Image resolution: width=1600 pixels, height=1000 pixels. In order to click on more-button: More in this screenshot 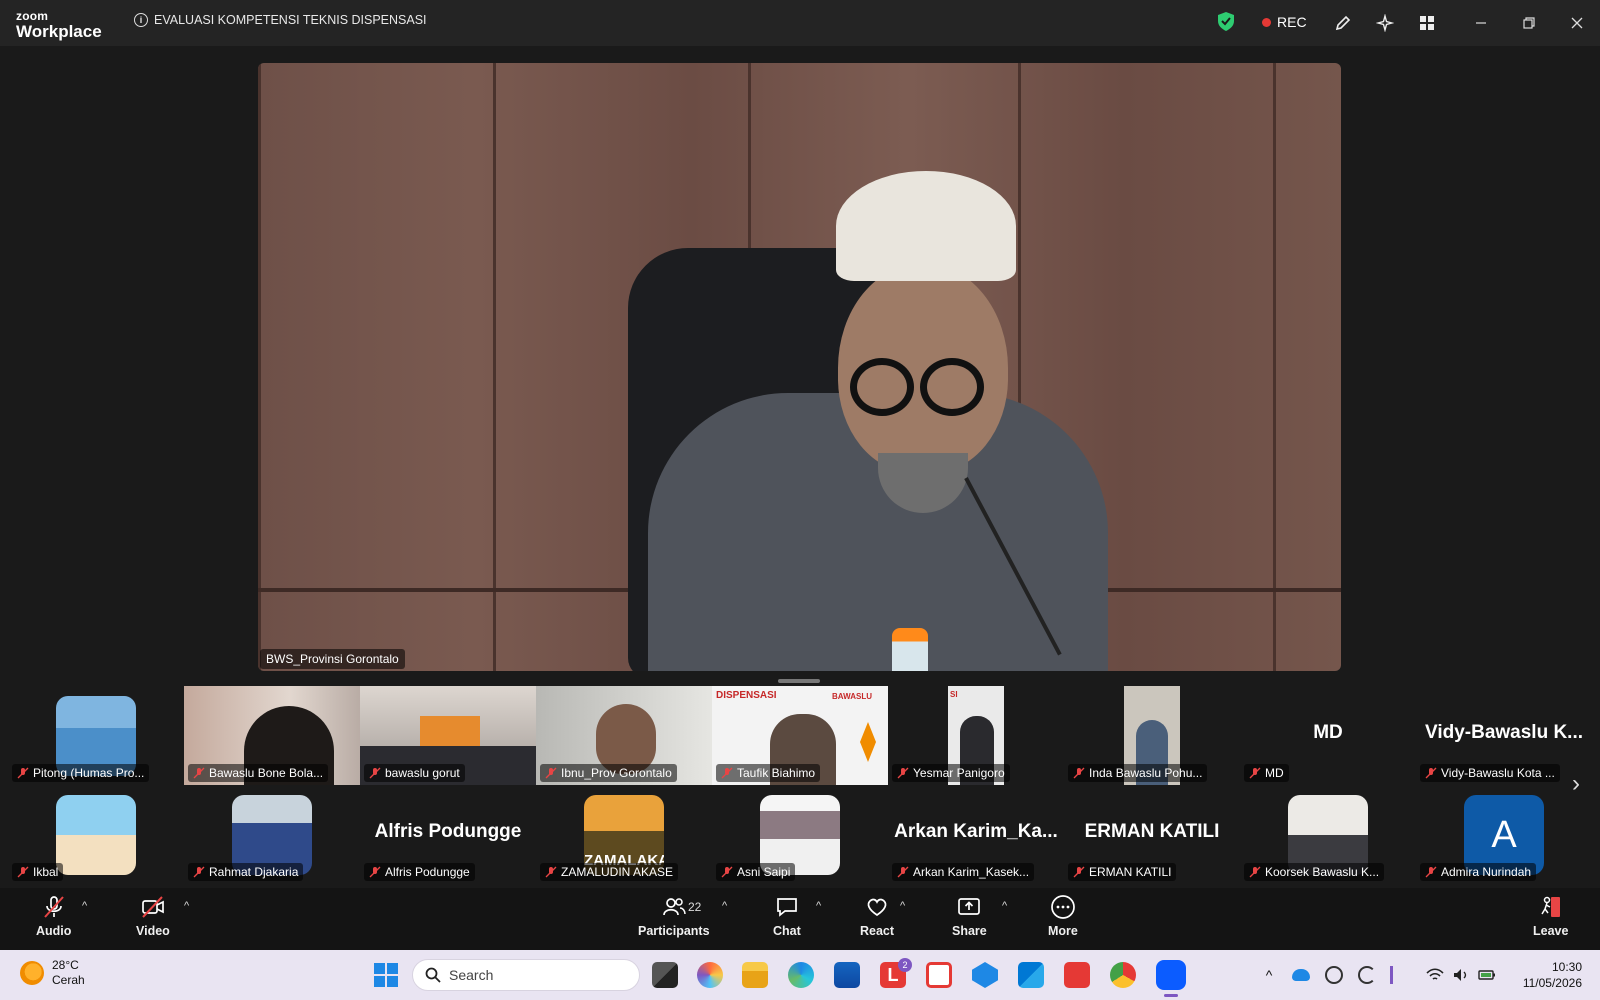, I will do `click(1063, 916)`.